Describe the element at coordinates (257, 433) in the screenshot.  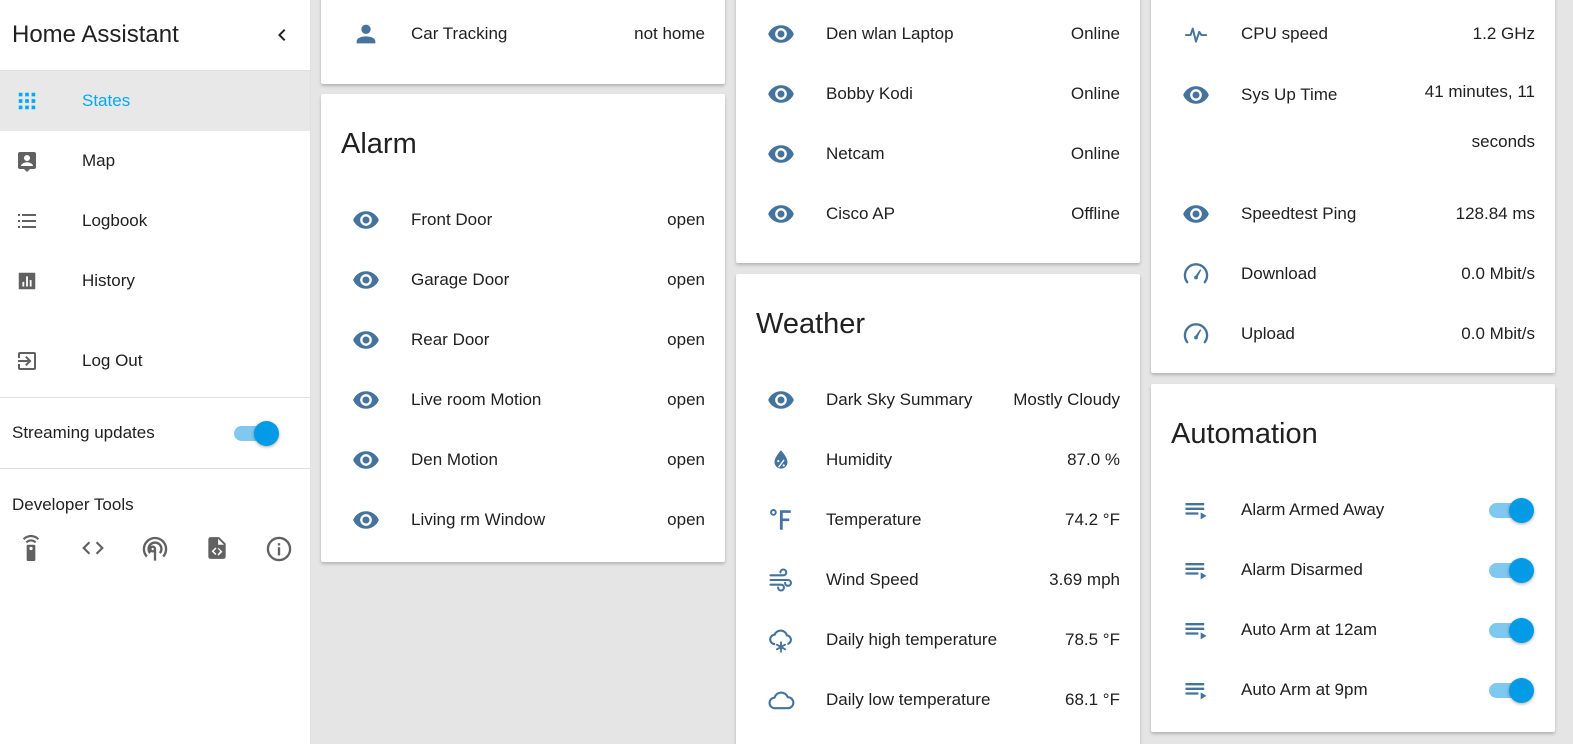
I see `streaming-updates-toggle` at that location.